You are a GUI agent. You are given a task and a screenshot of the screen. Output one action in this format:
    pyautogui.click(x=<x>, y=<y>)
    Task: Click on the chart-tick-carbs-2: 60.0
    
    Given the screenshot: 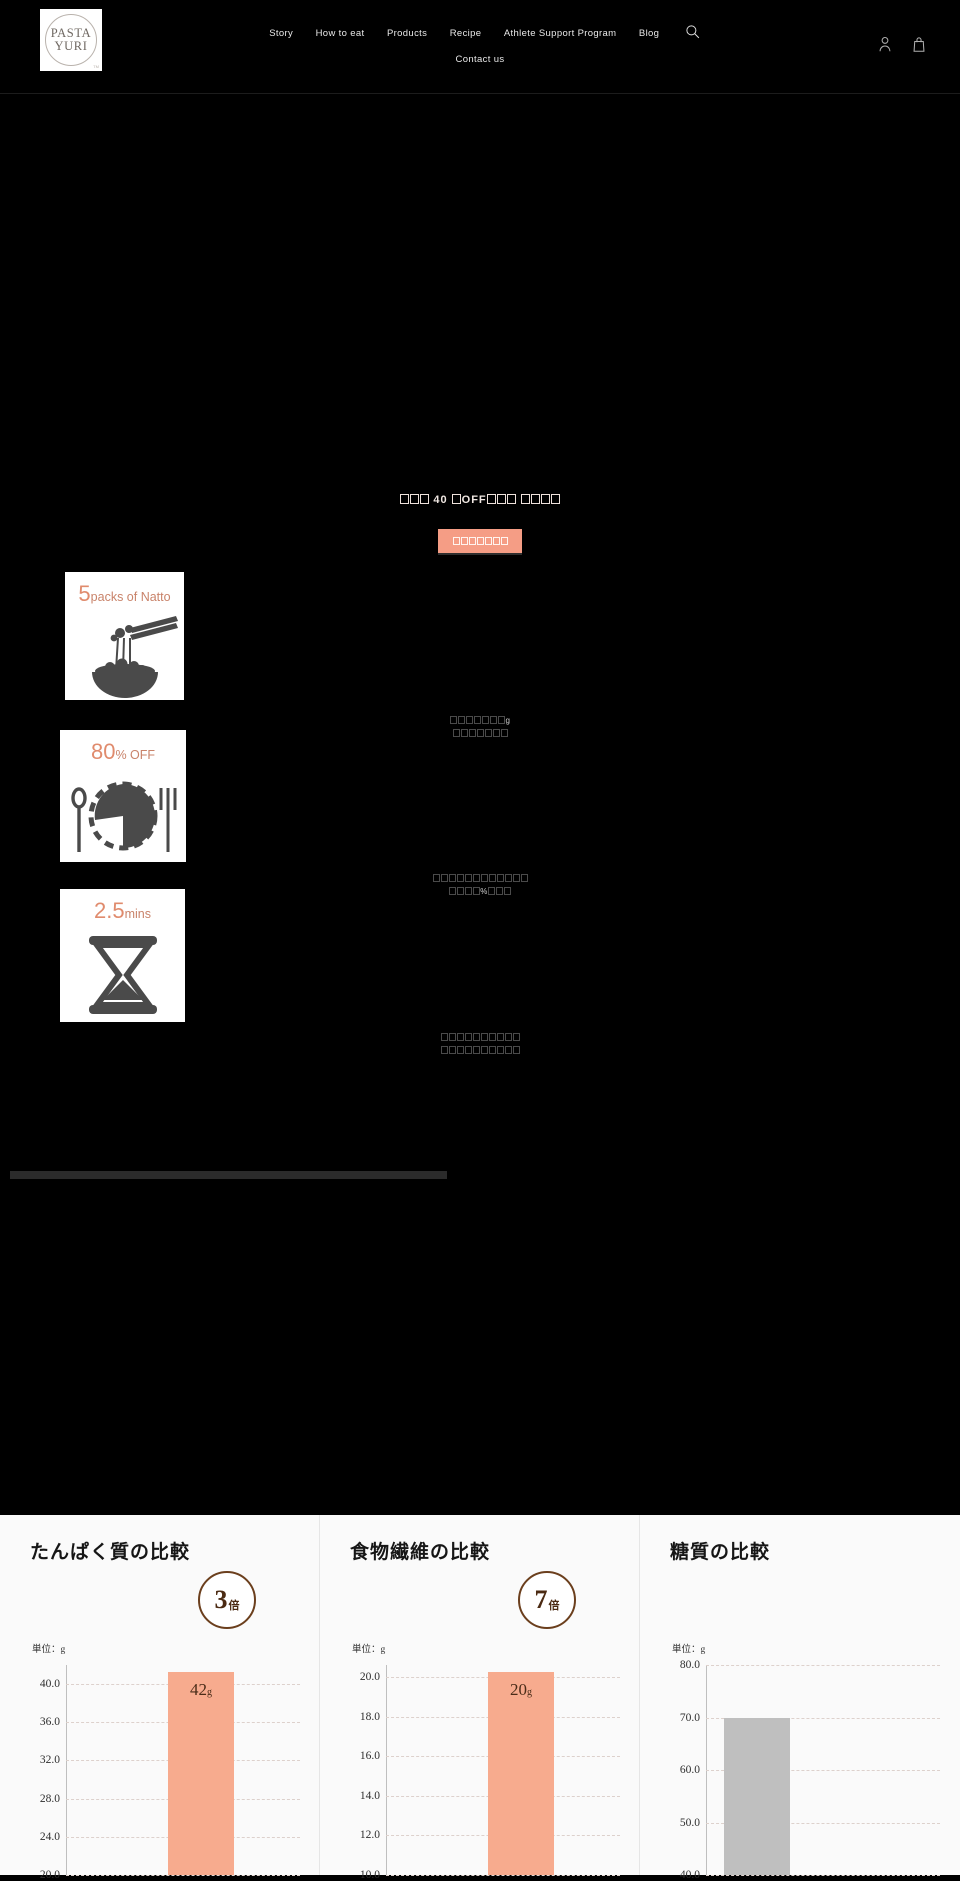 What is the action you would take?
    pyautogui.click(x=689, y=1770)
    